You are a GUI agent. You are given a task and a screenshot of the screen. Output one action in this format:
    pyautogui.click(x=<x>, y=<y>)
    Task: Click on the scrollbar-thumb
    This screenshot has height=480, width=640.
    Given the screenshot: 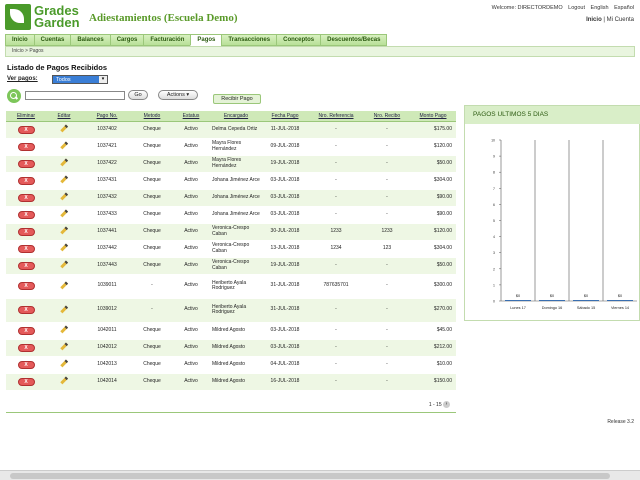 What is the action you would take?
    pyautogui.click(x=310, y=476)
    